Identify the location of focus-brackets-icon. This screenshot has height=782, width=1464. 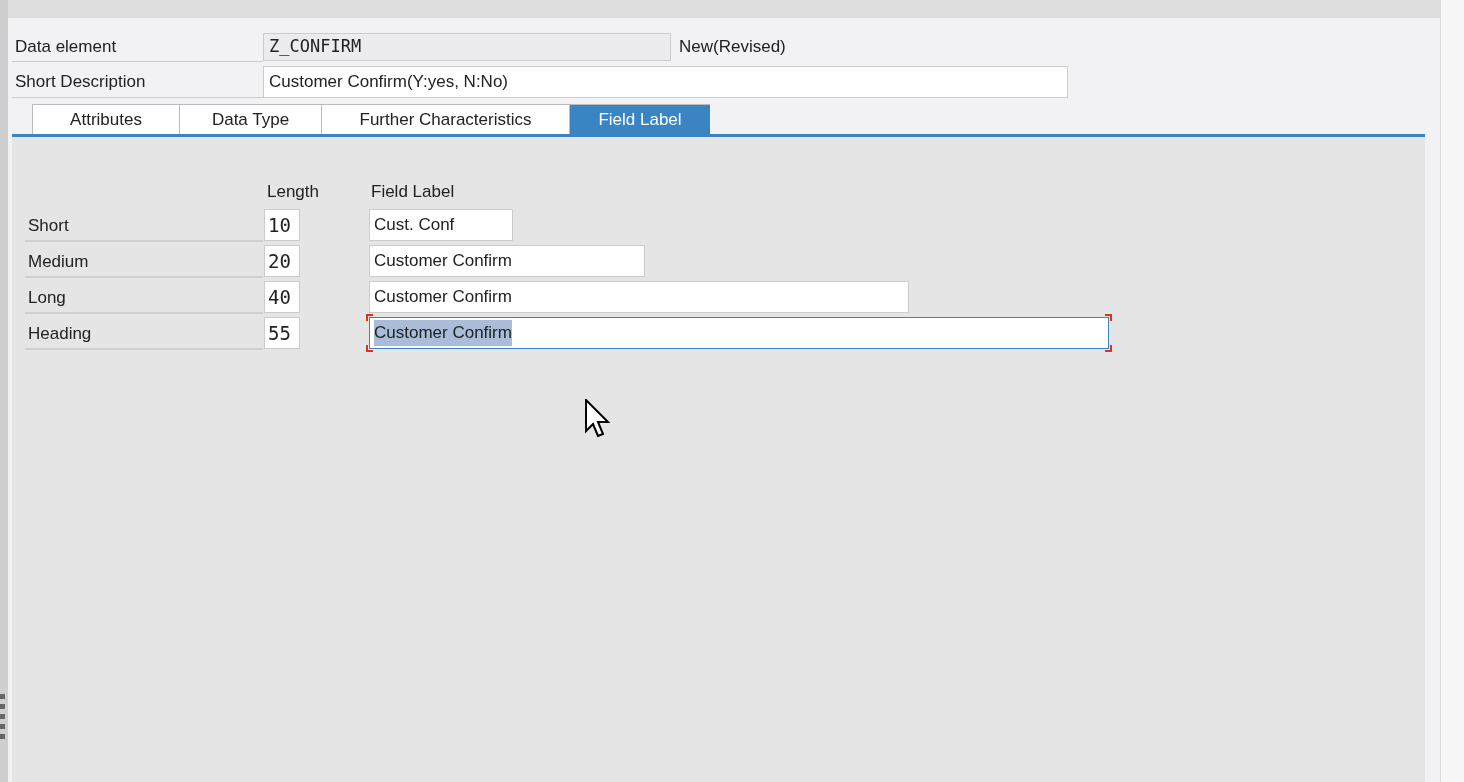
(739, 333).